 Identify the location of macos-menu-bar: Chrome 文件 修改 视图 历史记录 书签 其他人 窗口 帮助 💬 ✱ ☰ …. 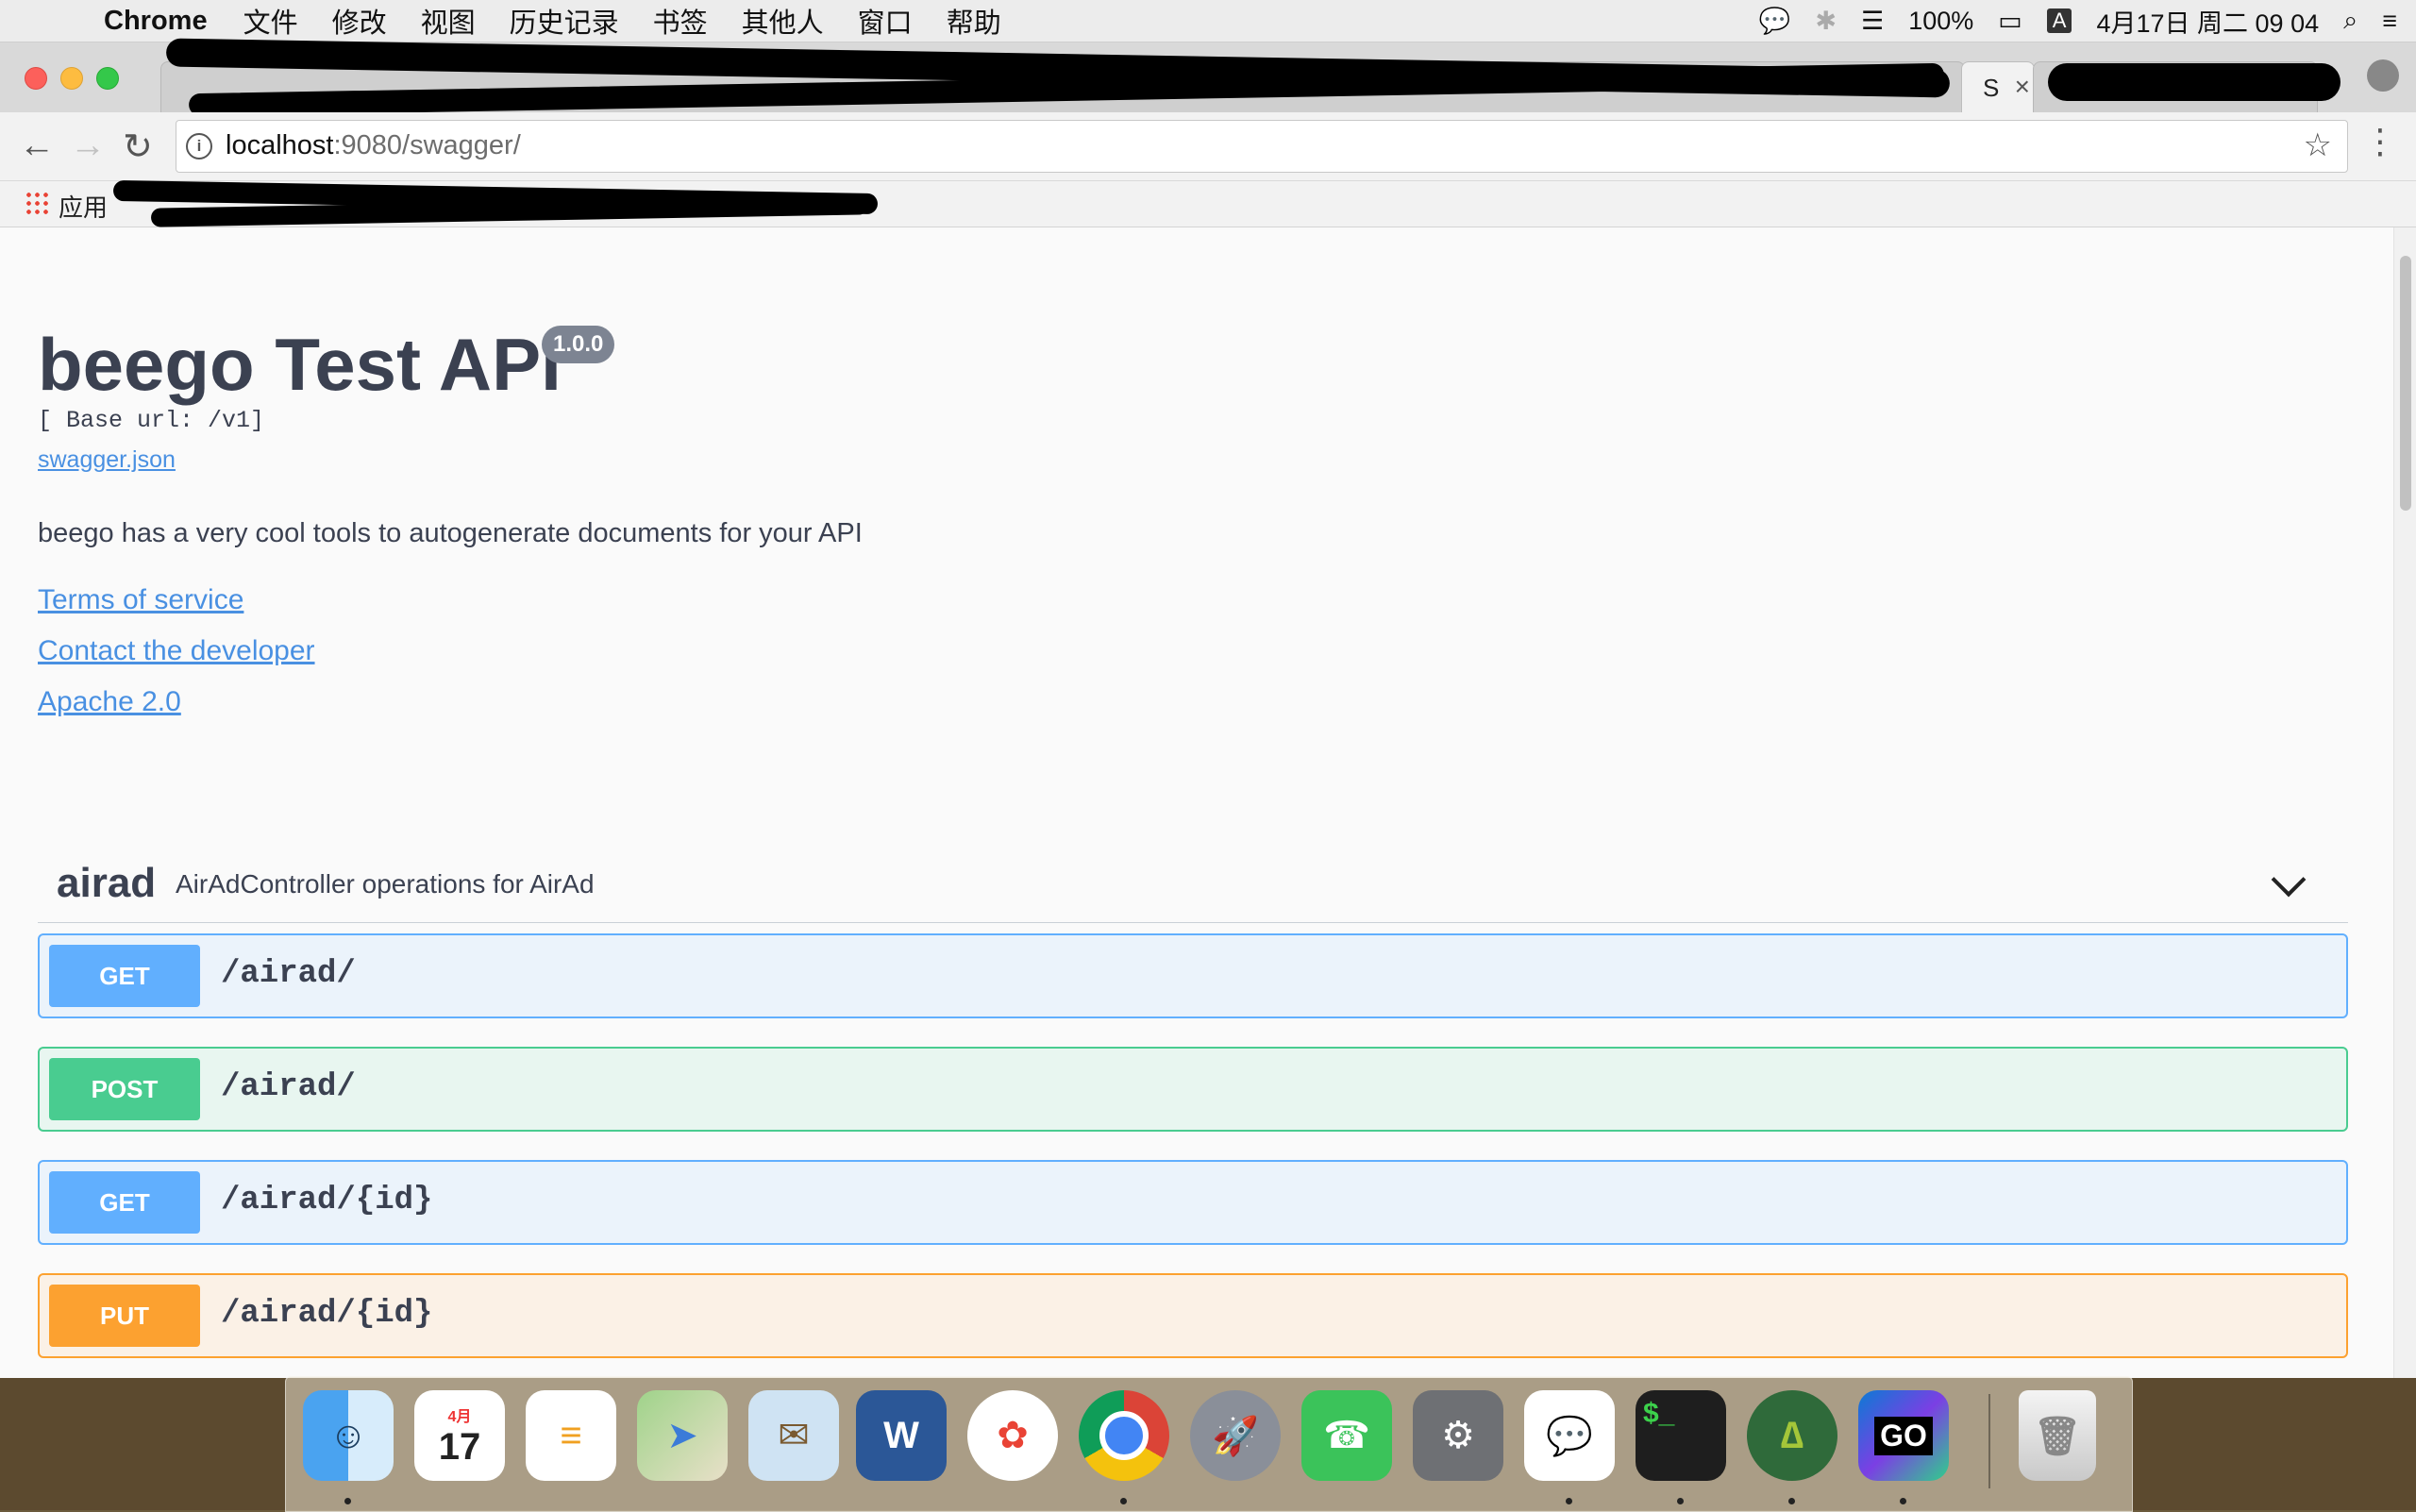
(1208, 21).